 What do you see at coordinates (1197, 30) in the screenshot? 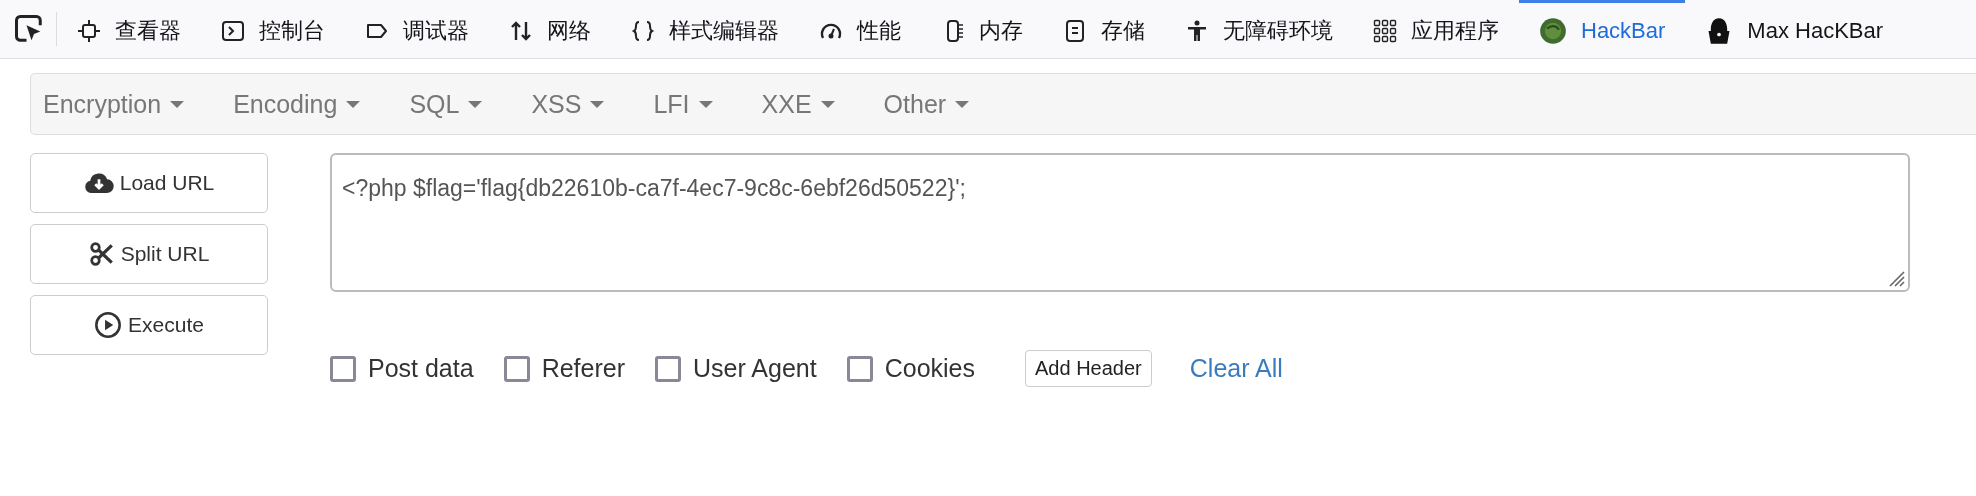
I see `person-icon` at bounding box center [1197, 30].